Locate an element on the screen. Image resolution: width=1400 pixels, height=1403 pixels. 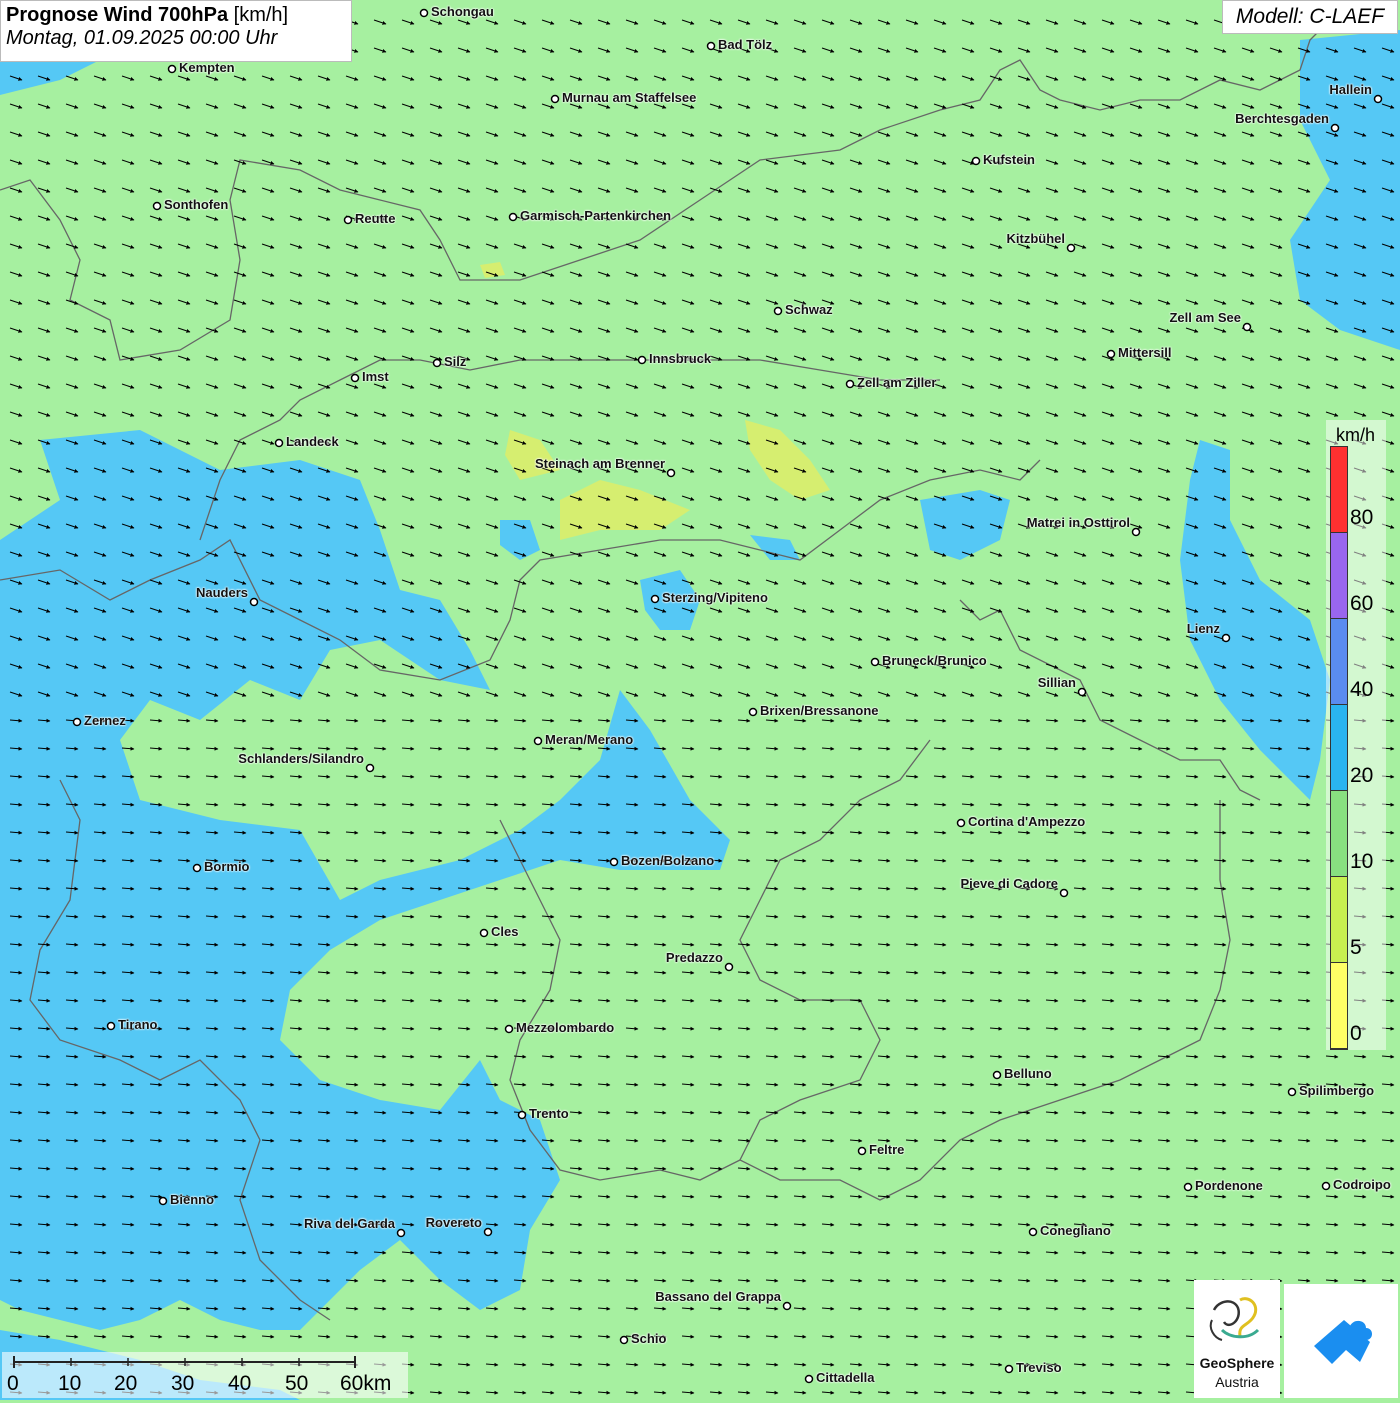
city-label: Landeck is located at coordinates (312, 441).